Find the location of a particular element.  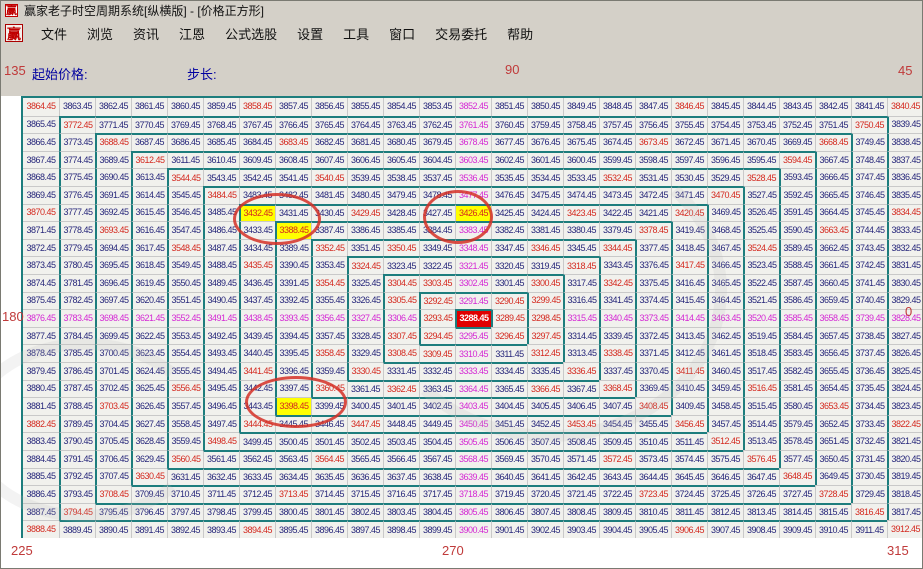

price-cell: 3457.45 is located at coordinates (725, 423).